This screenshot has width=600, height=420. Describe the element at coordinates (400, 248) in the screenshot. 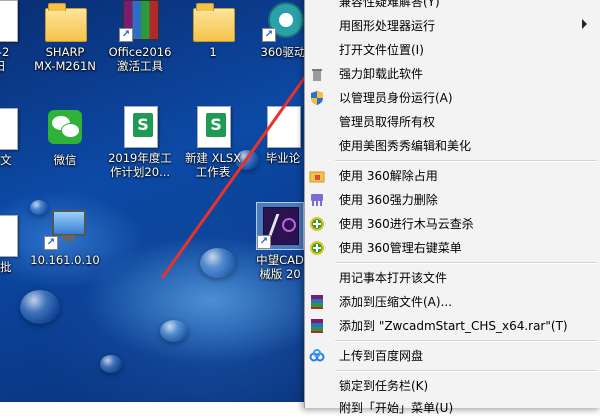

I see `menu-item-label: 使用 360管理右键菜单` at that location.